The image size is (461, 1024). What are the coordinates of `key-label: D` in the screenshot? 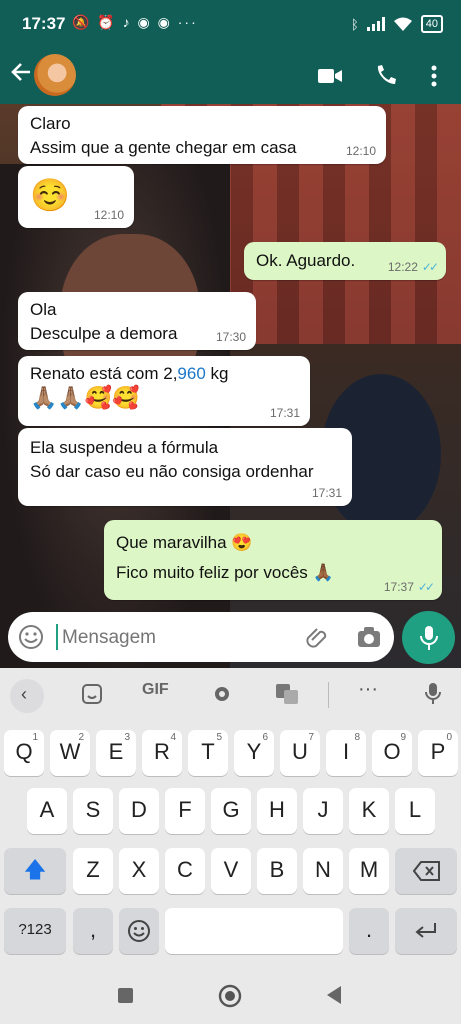 It's located at (139, 809).